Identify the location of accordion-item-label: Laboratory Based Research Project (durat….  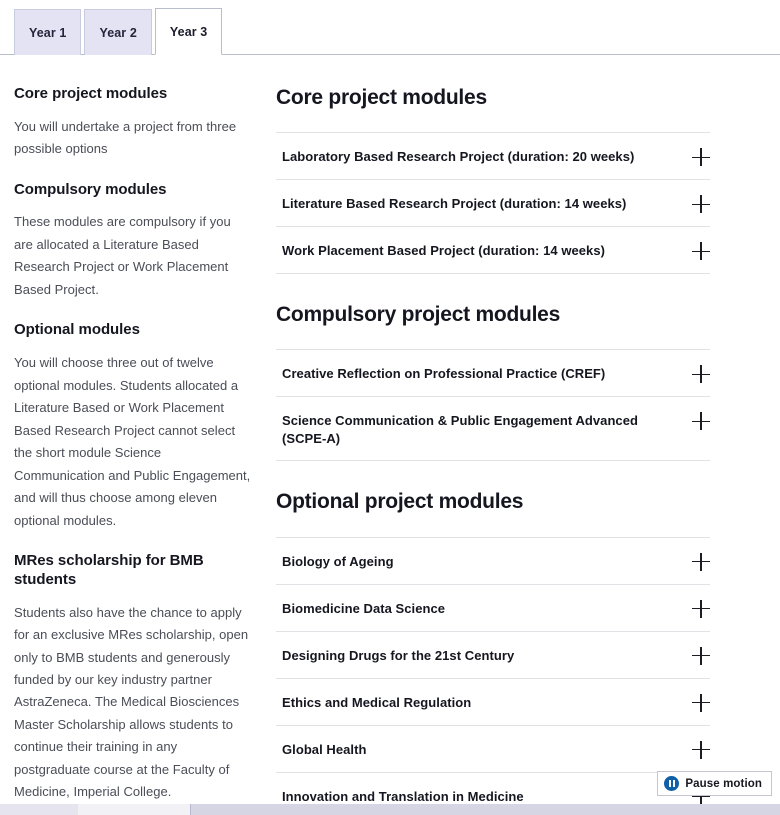
(458, 157).